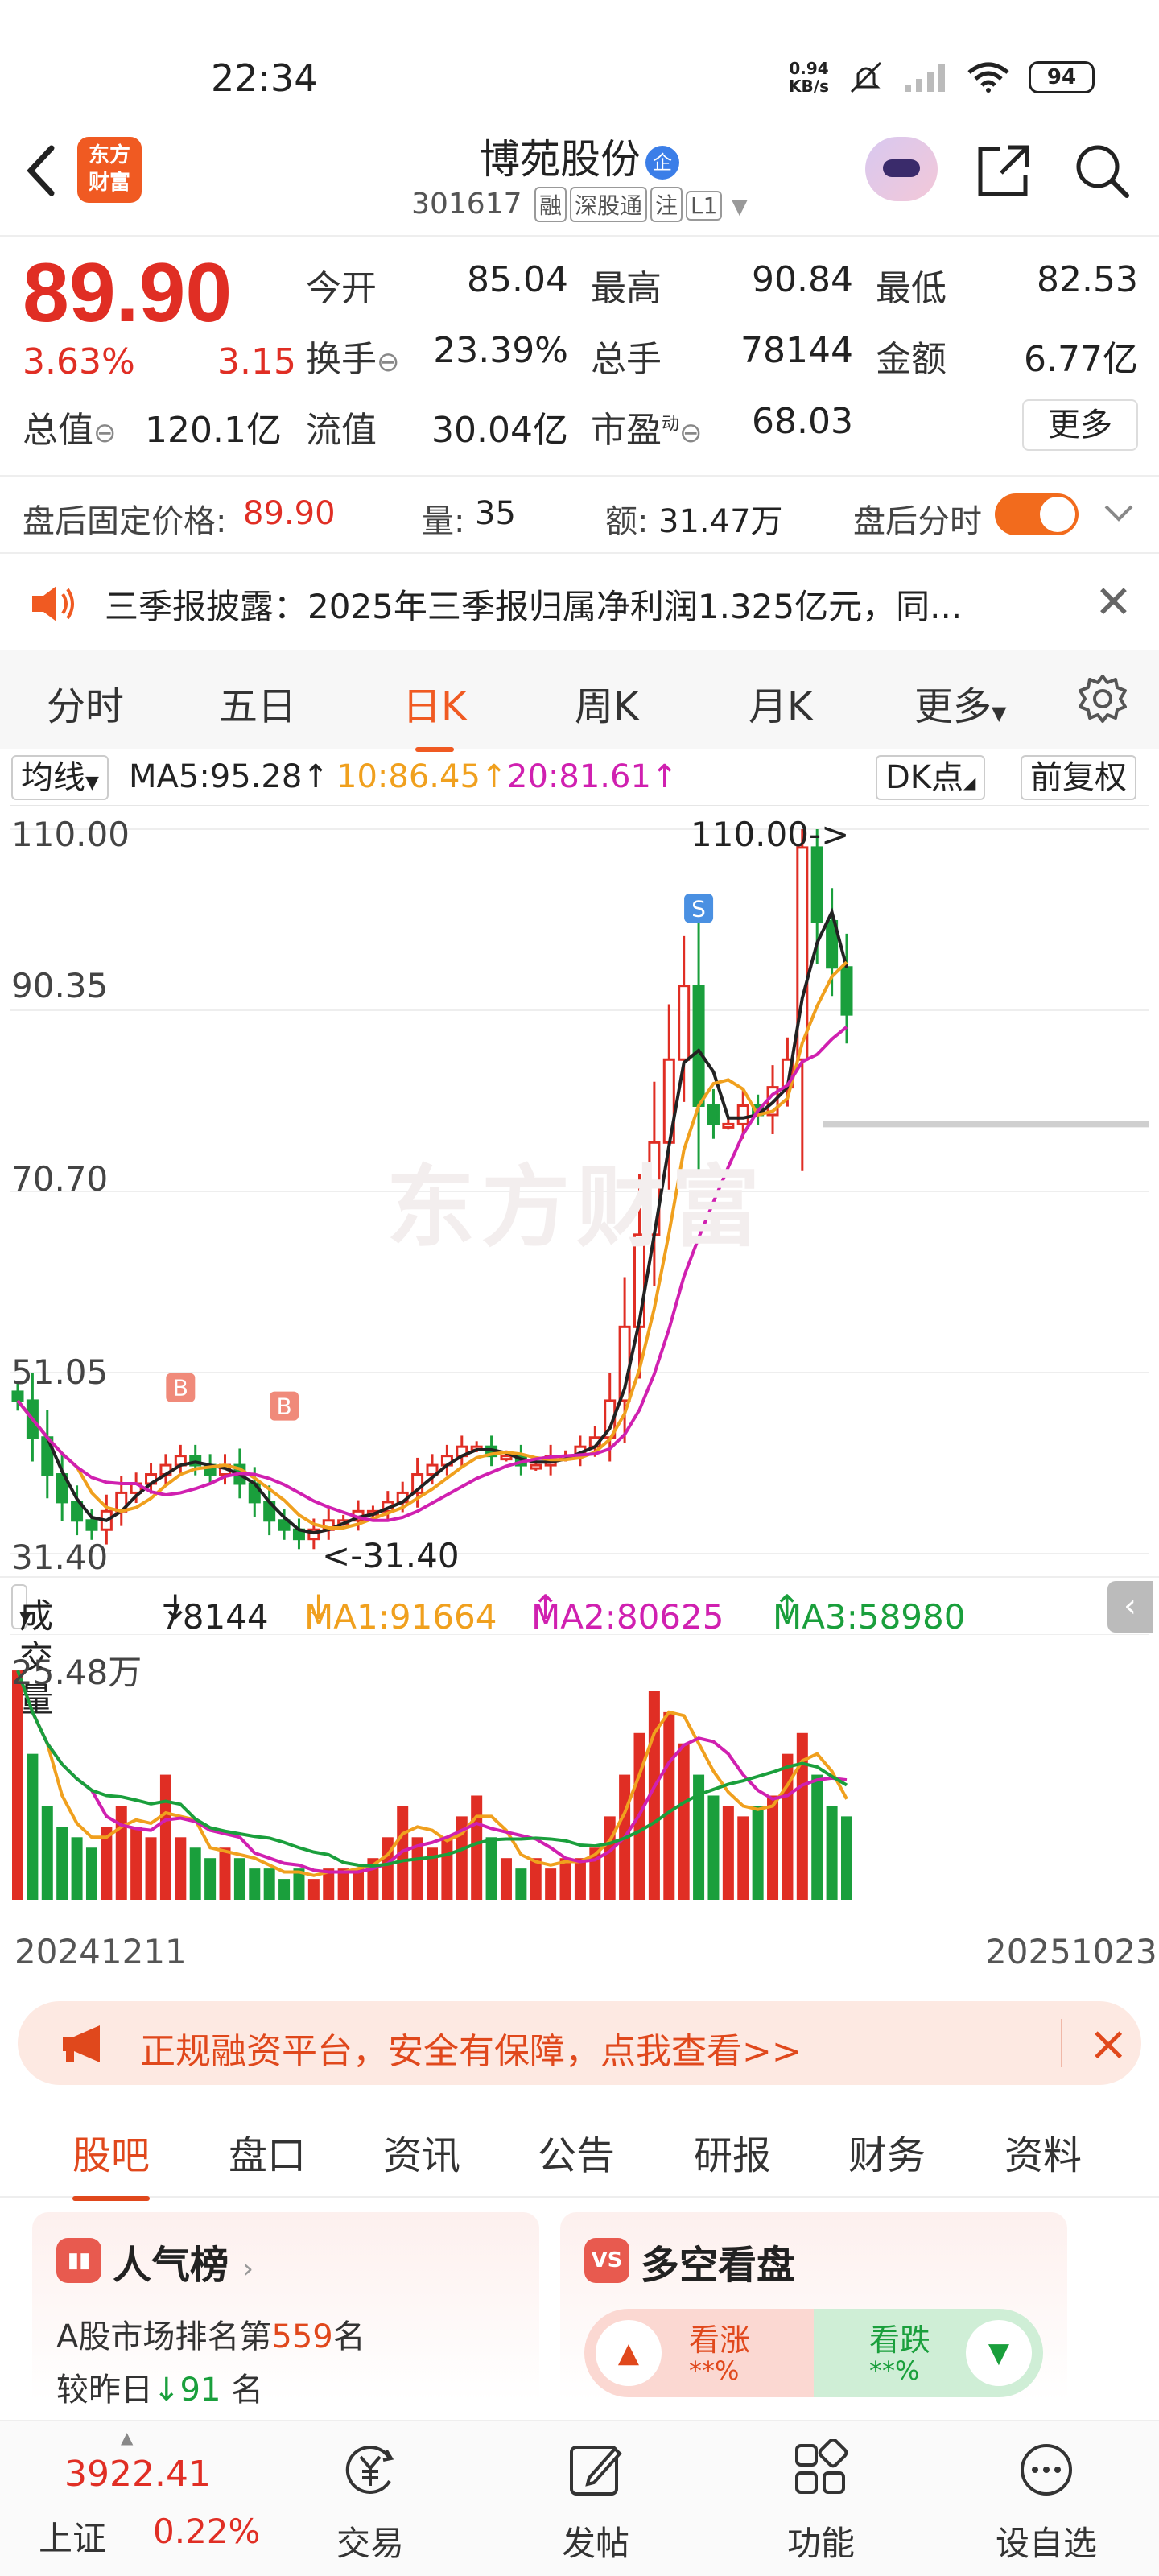 The image size is (1159, 2576). I want to click on tab-weekly-k: 周K, so click(606, 703).